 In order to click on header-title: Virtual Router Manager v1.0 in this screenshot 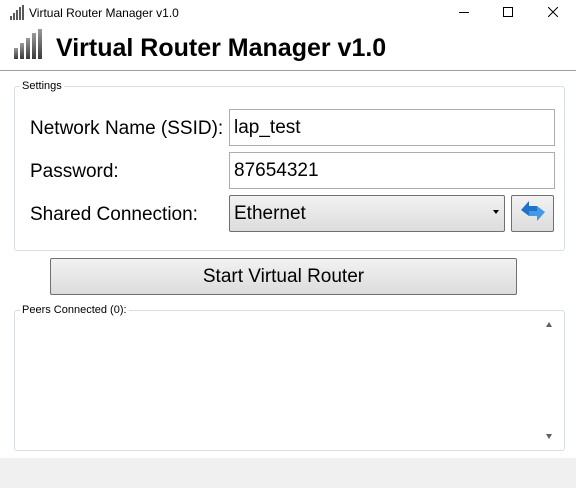, I will do `click(221, 48)`.